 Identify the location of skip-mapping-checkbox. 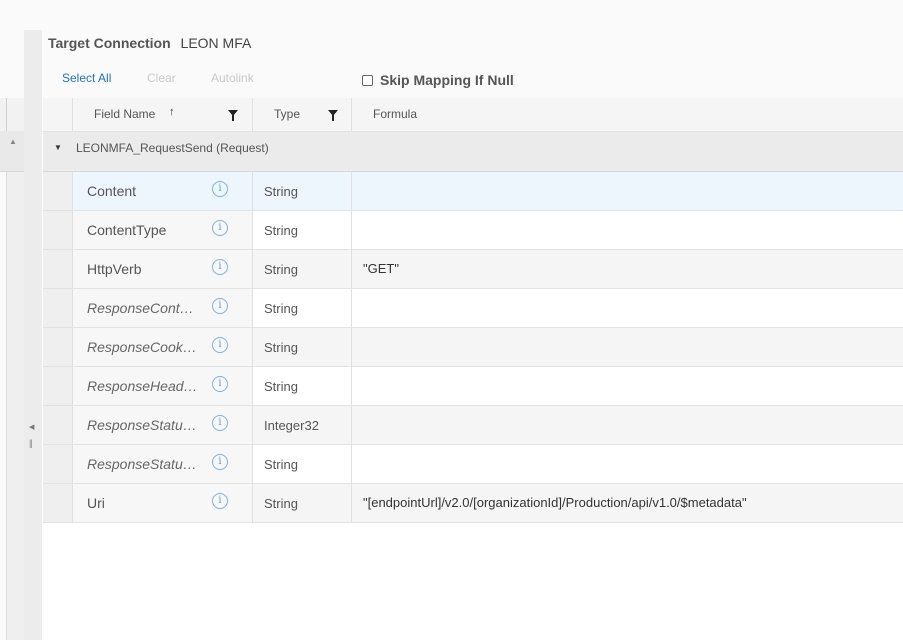
(367, 80).